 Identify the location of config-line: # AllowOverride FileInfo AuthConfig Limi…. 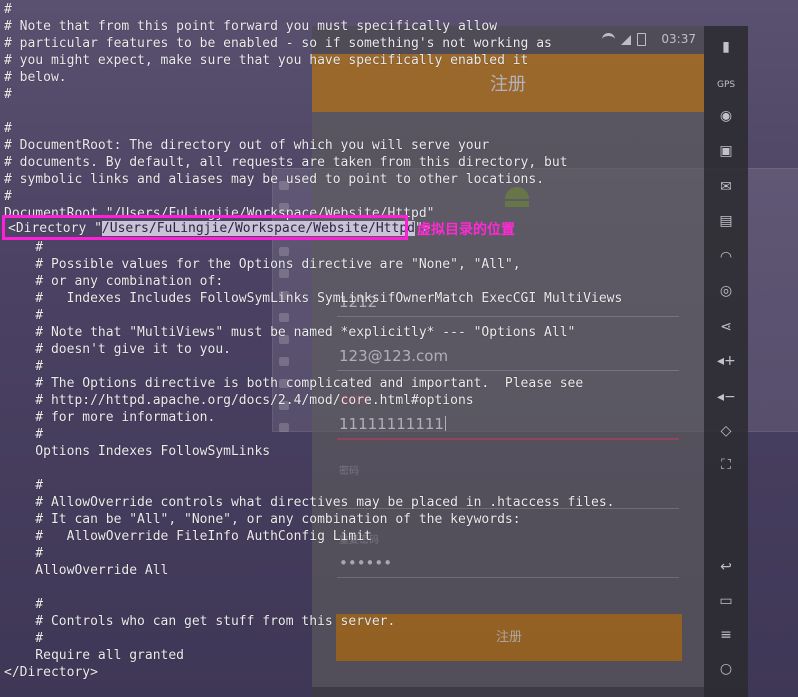
(188, 536).